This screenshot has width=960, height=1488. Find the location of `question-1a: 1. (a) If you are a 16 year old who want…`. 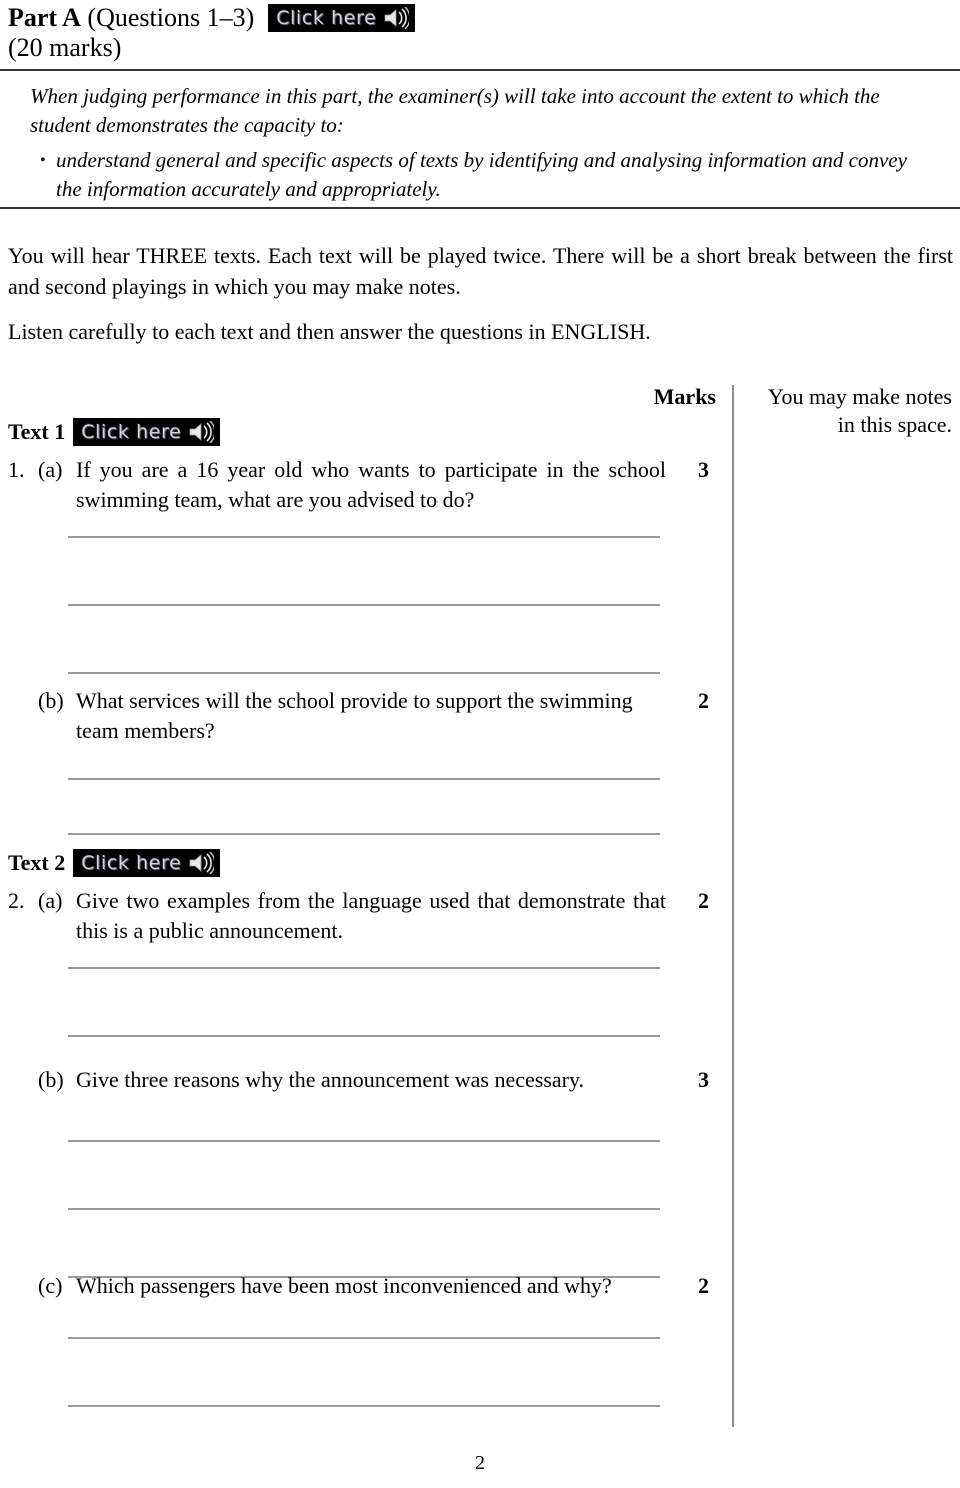

question-1a: 1. (a) If you are a 16 year old who want… is located at coordinates (358, 485).